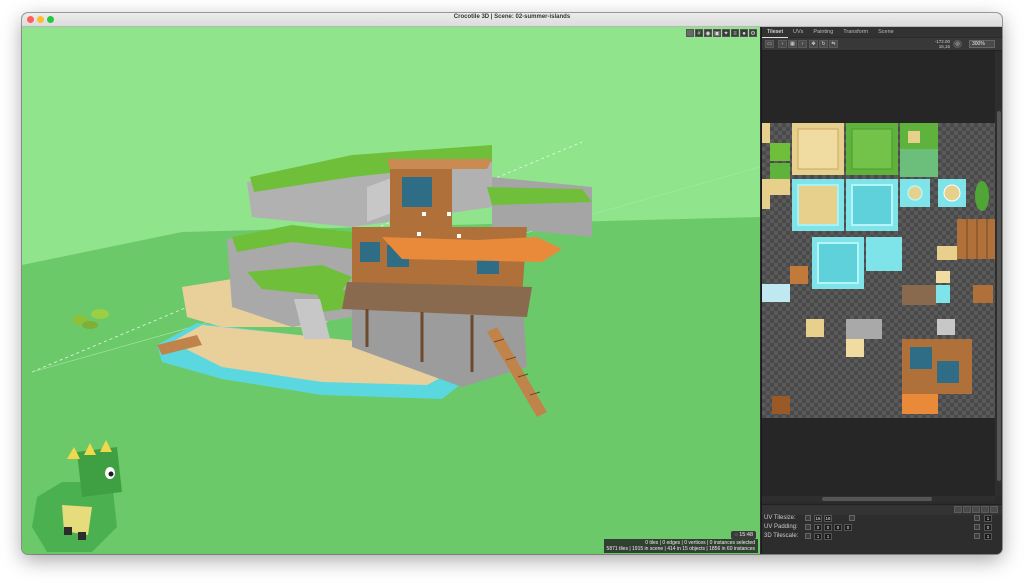  Describe the element at coordinates (808, 518) in the screenshot. I see `uv-tilesize-link-checkbox` at that location.